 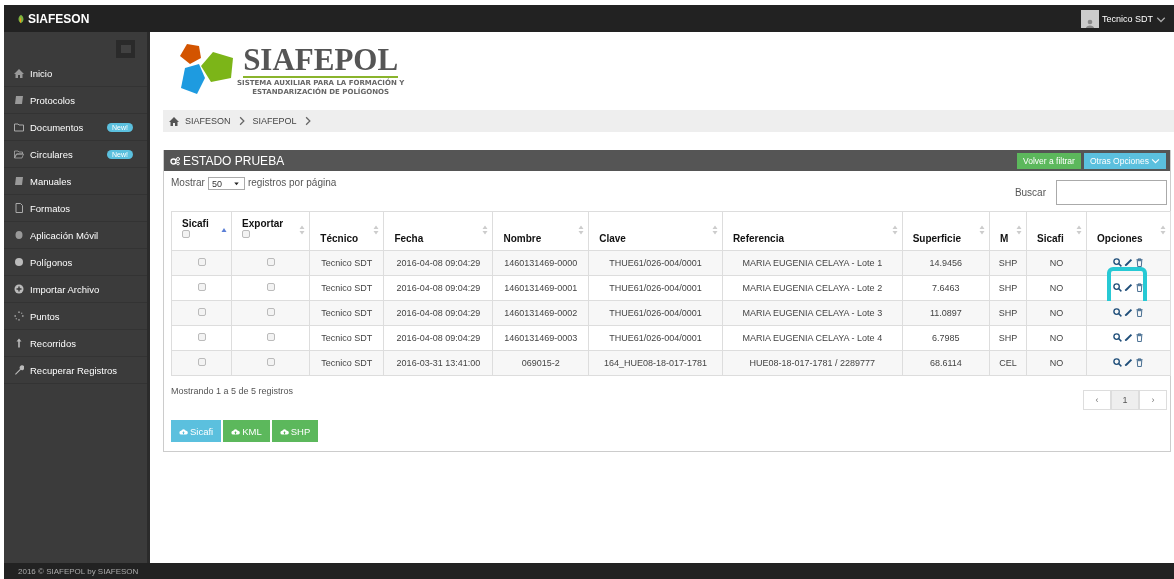 I want to click on column-header: Fecha, so click(x=438, y=231).